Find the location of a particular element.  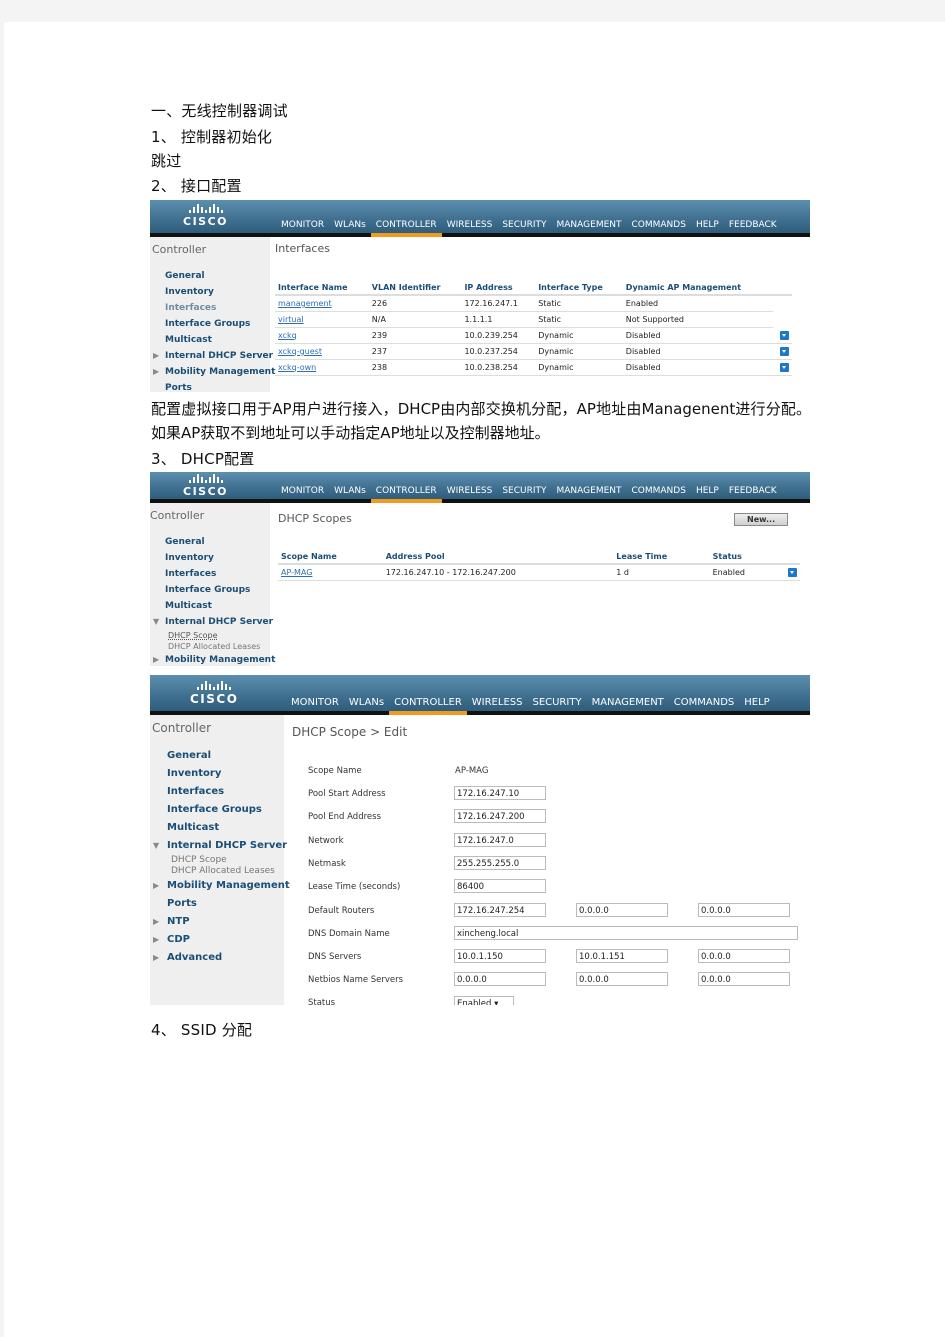

interface-link: virtual is located at coordinates (291, 319).